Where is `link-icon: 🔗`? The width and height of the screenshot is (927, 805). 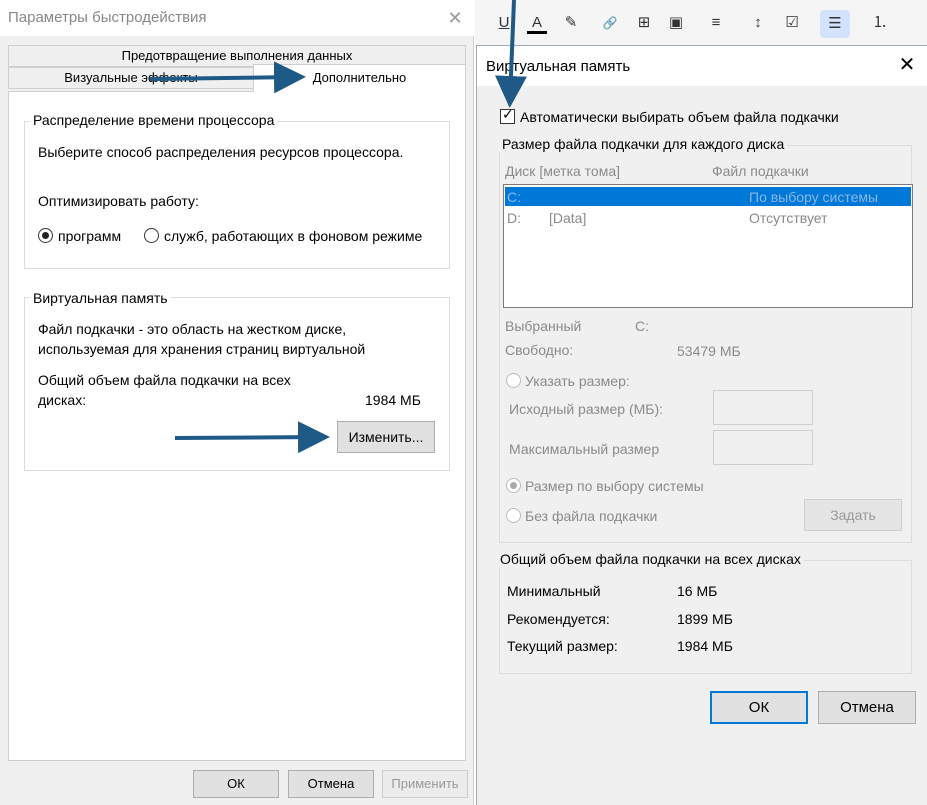
link-icon: 🔗 is located at coordinates (610, 23).